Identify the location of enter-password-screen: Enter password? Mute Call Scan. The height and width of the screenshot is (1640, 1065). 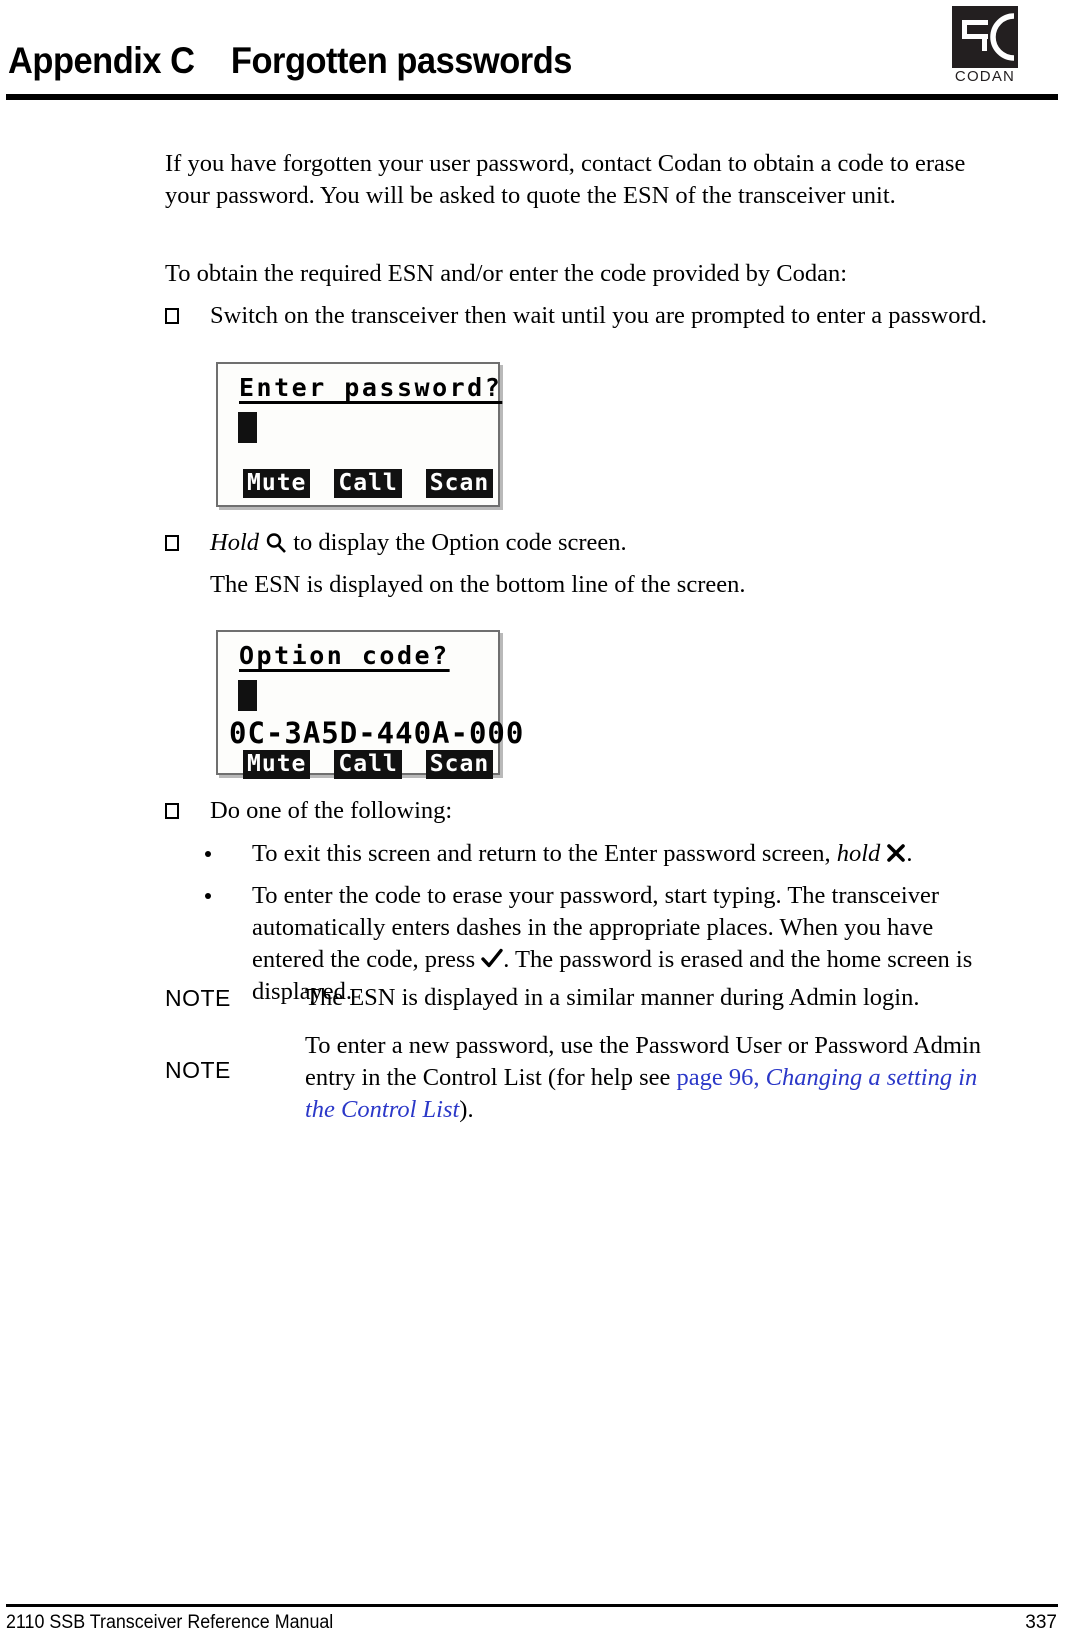
(358, 434).